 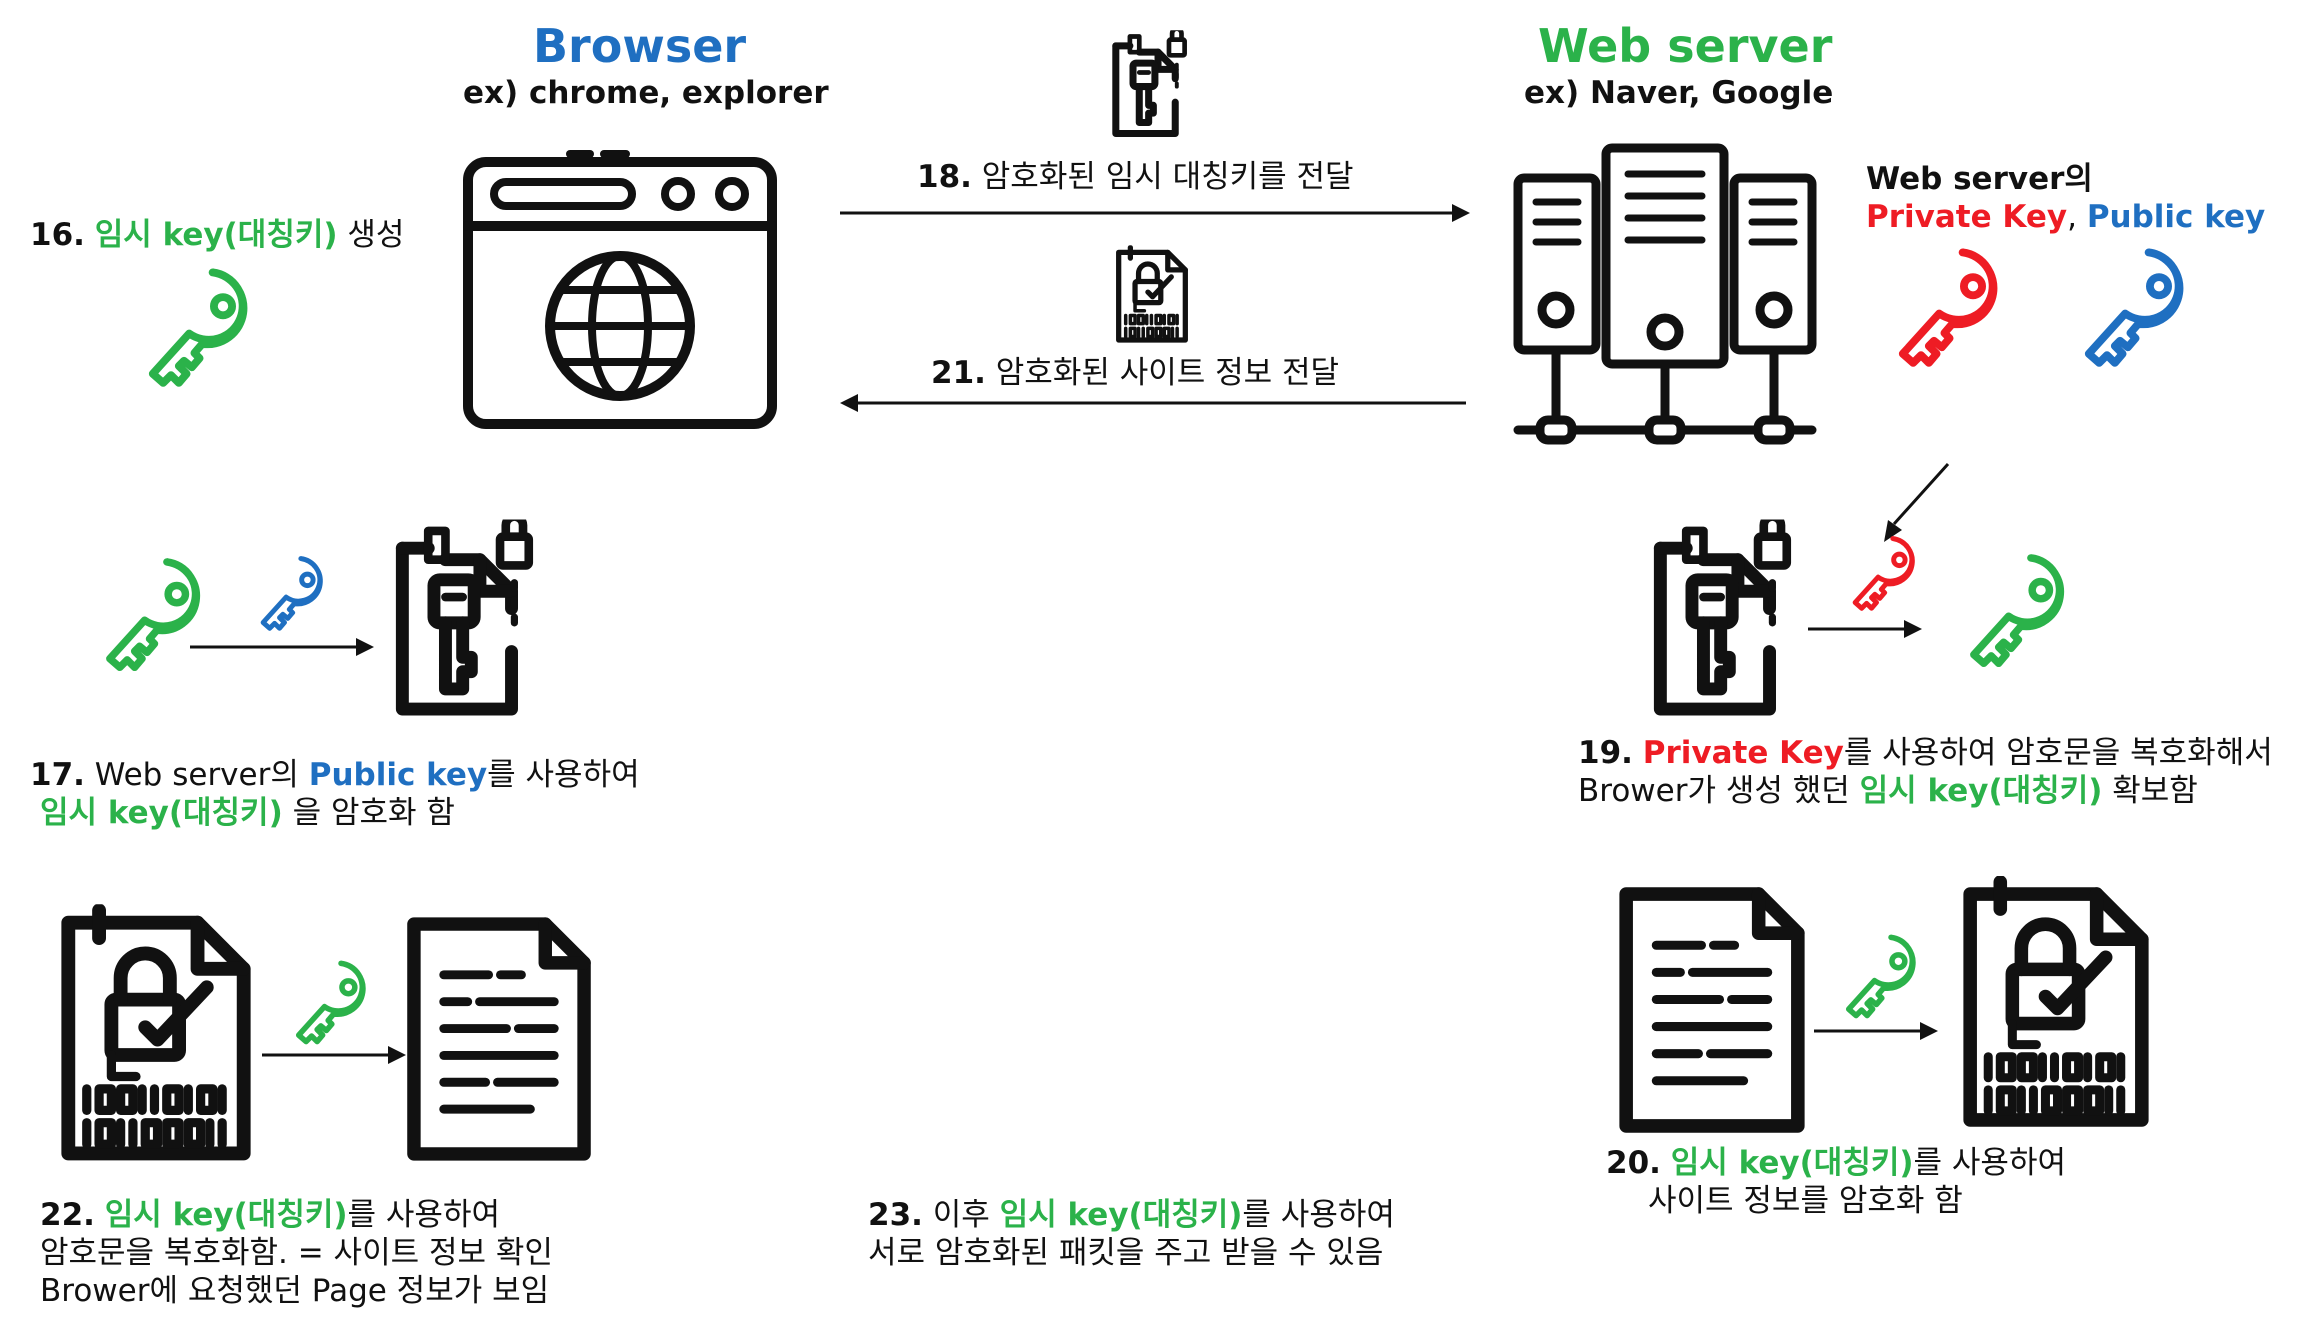 I want to click on server-subtitle: ex) Naver, Google, so click(x=1679, y=93).